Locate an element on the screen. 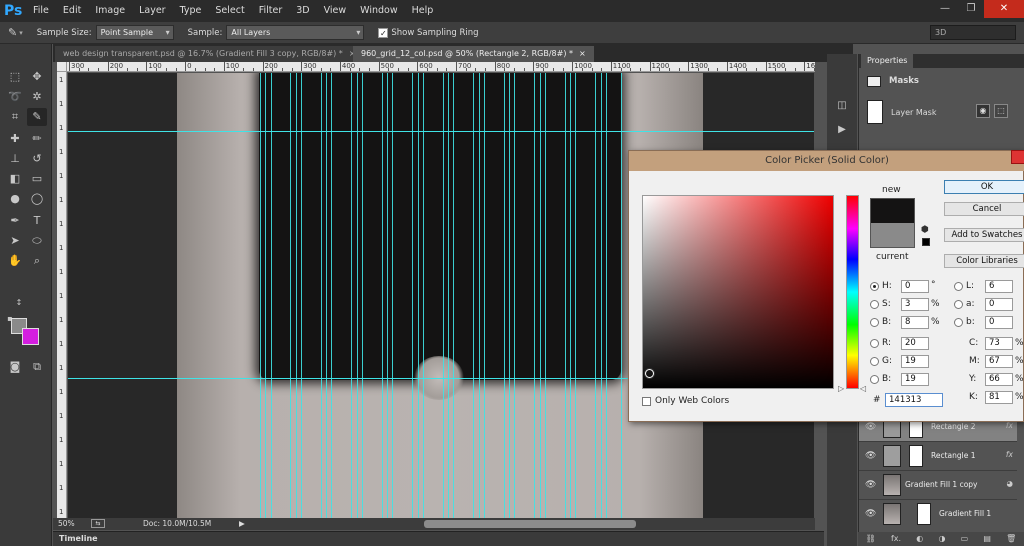 This screenshot has width=1024, height=546. brush-tool-icon: ✏ is located at coordinates (37, 139).